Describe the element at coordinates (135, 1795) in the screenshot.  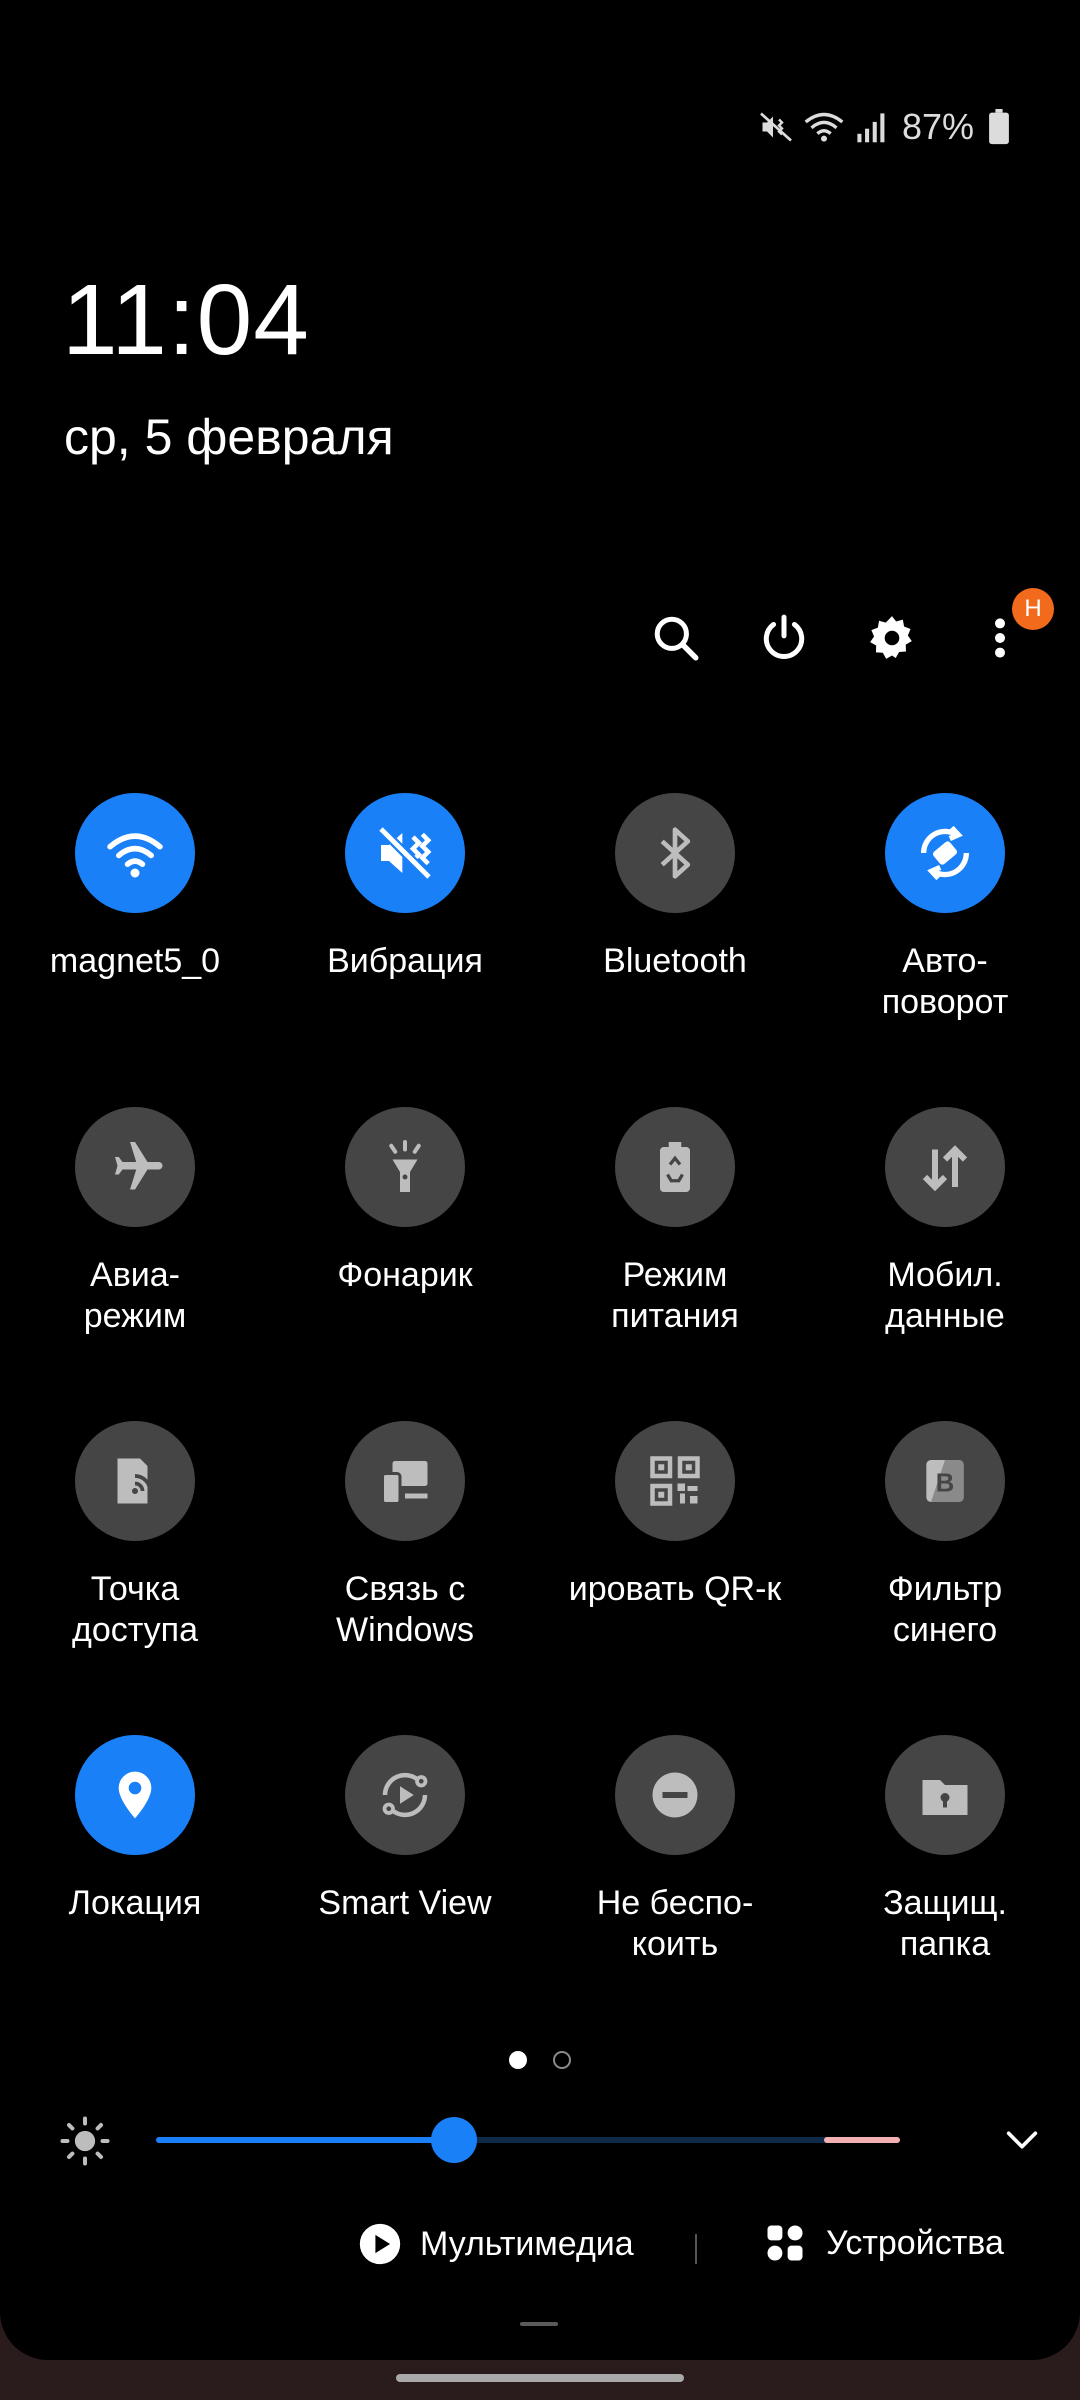
I see `location-icon` at that location.